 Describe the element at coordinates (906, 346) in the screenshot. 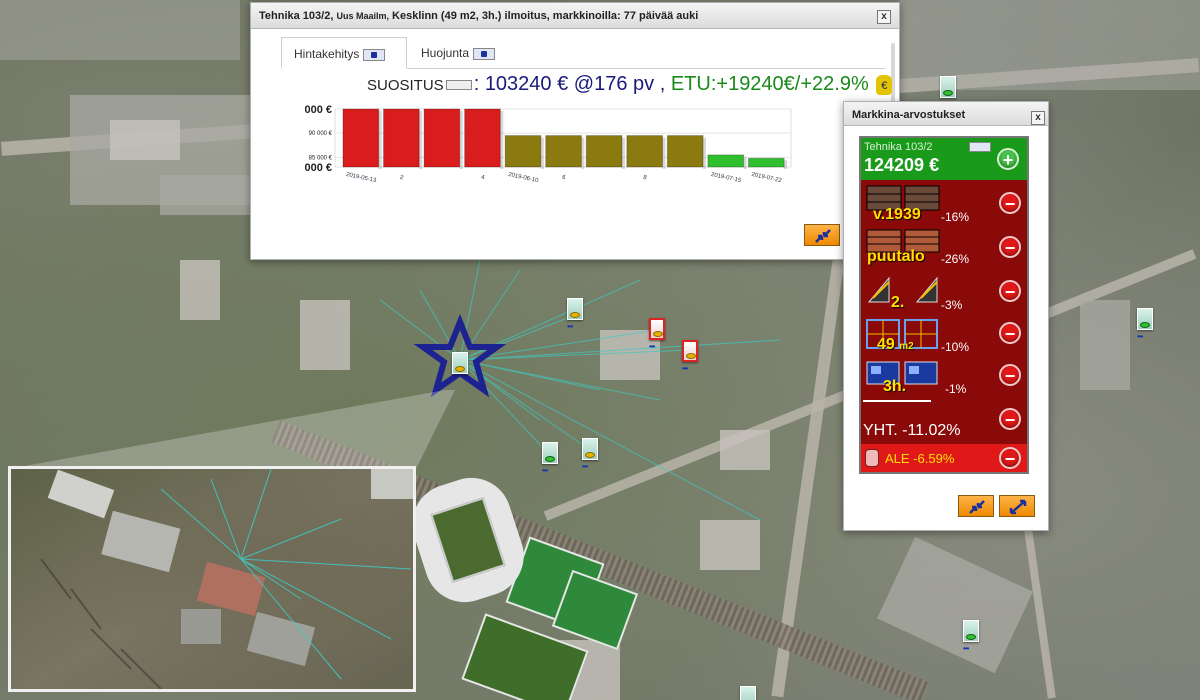

I see `area-unit: m2` at that location.